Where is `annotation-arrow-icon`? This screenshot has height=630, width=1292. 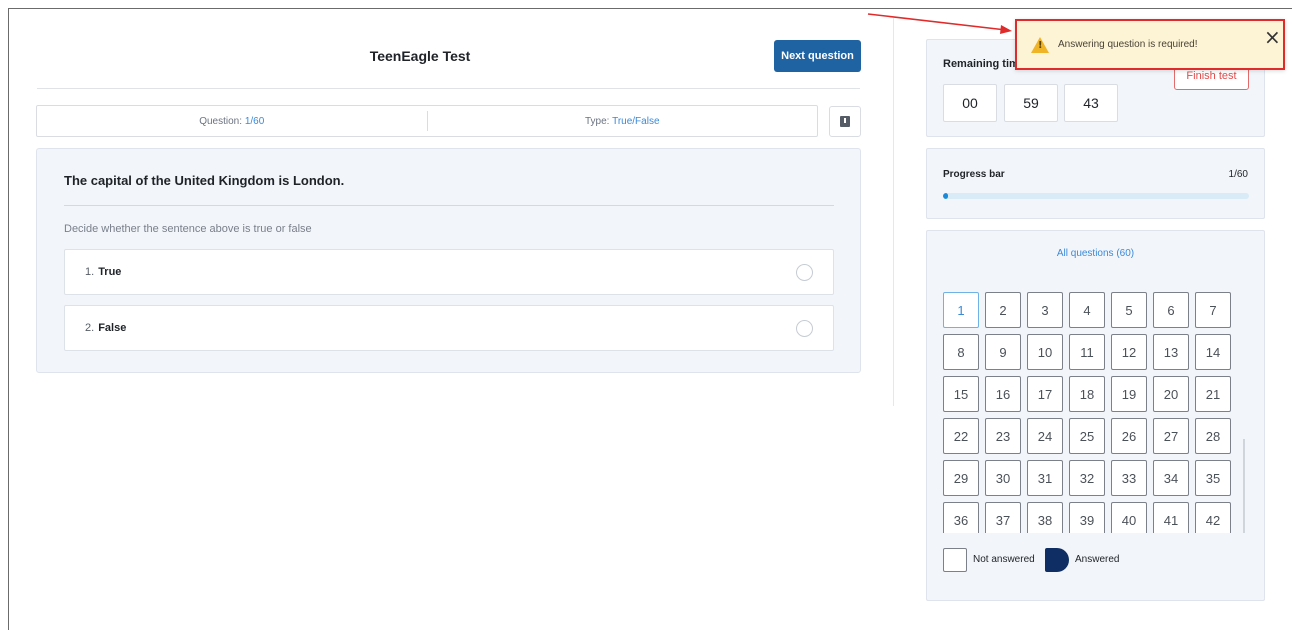 annotation-arrow-icon is located at coordinates (939, 23).